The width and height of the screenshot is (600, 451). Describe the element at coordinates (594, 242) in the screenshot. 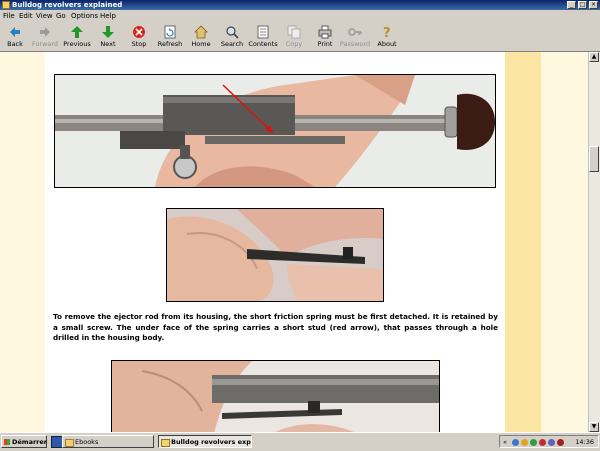

I see `vertical-scrollbar: ▲ ▼` at that location.